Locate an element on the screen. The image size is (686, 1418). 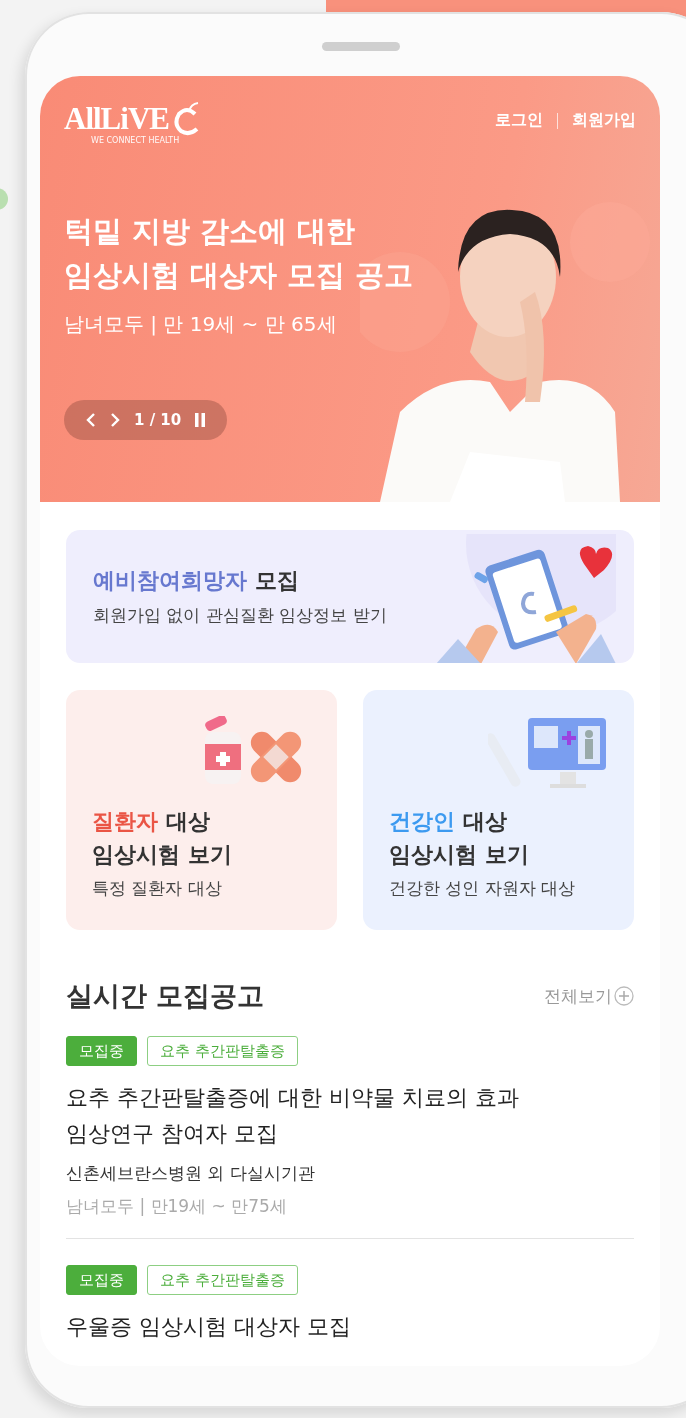
signup-banner: 예비참여희망자 모집 회원가입 없이 관심질환 임상정보 받기 is located at coordinates (350, 596).